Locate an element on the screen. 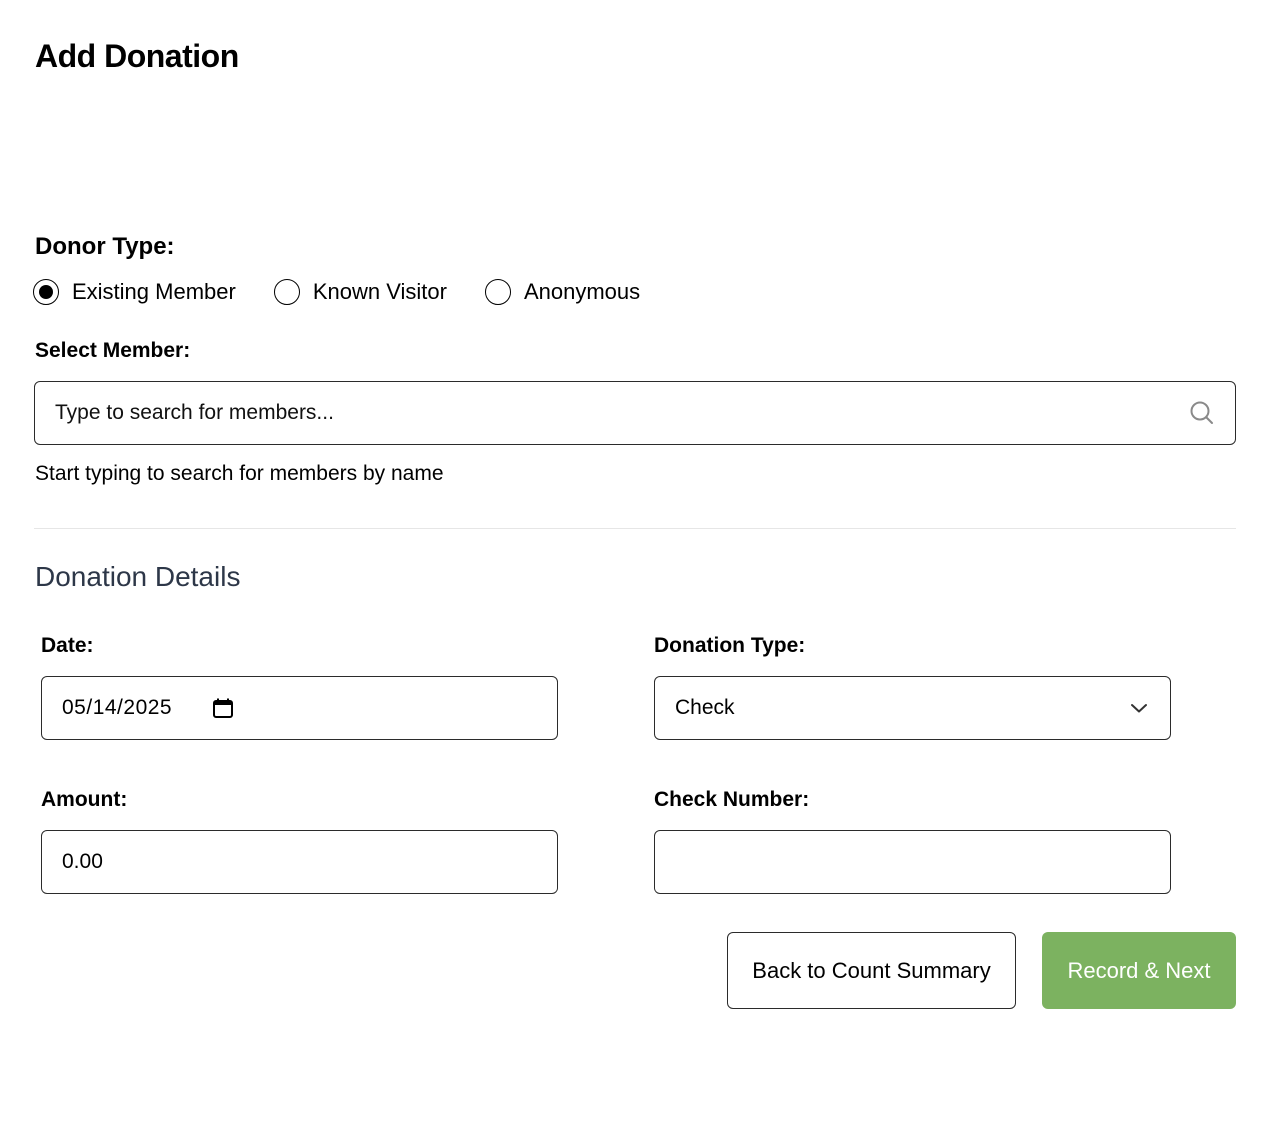  member-search-box is located at coordinates (635, 413).